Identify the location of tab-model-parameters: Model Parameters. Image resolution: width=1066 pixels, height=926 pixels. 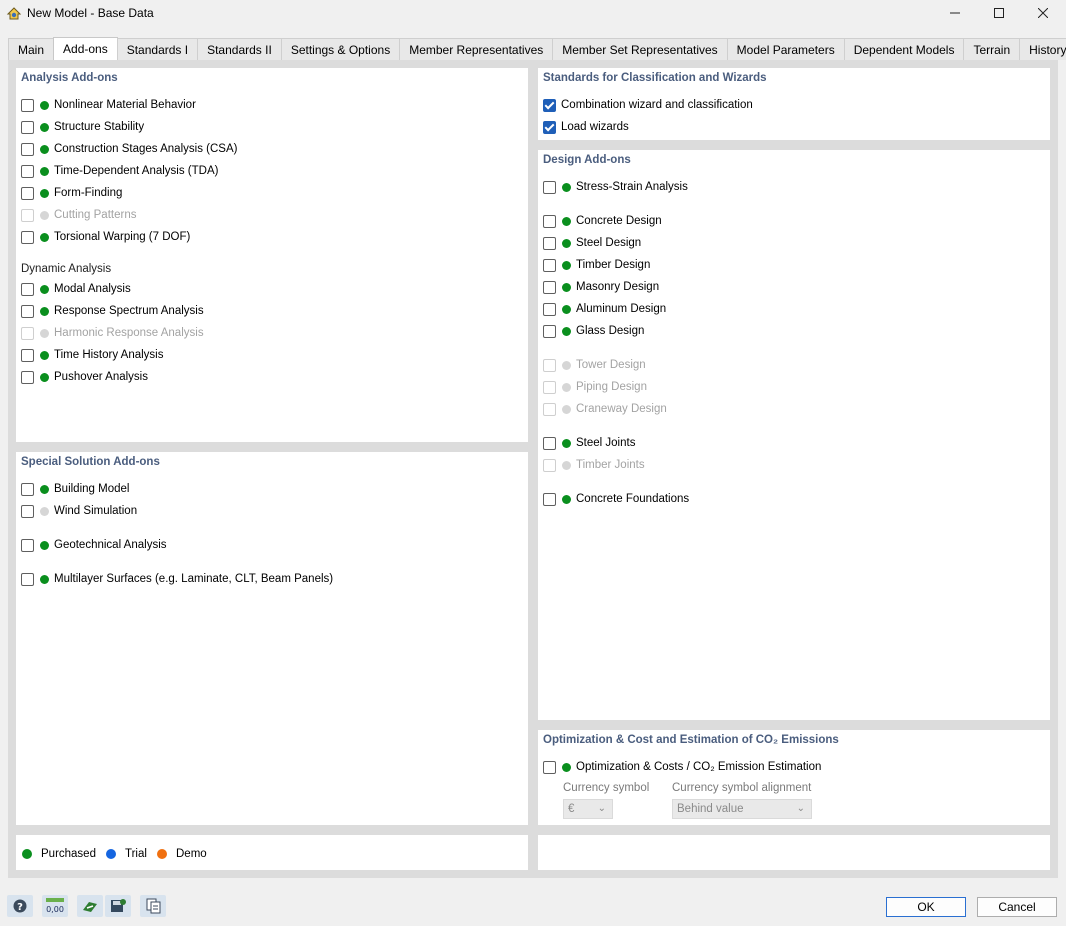
(785, 49).